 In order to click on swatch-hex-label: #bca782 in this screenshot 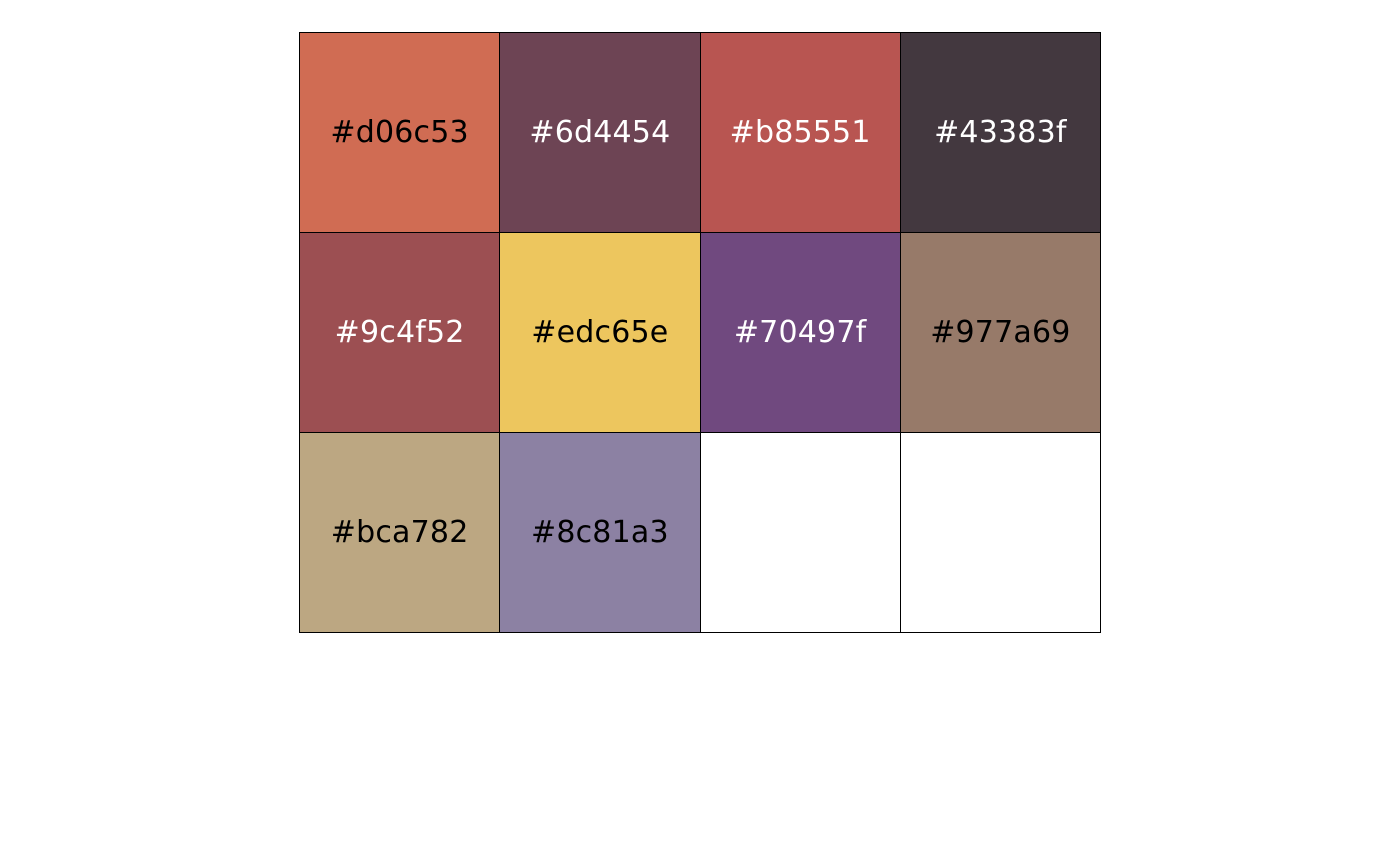, I will do `click(399, 532)`.